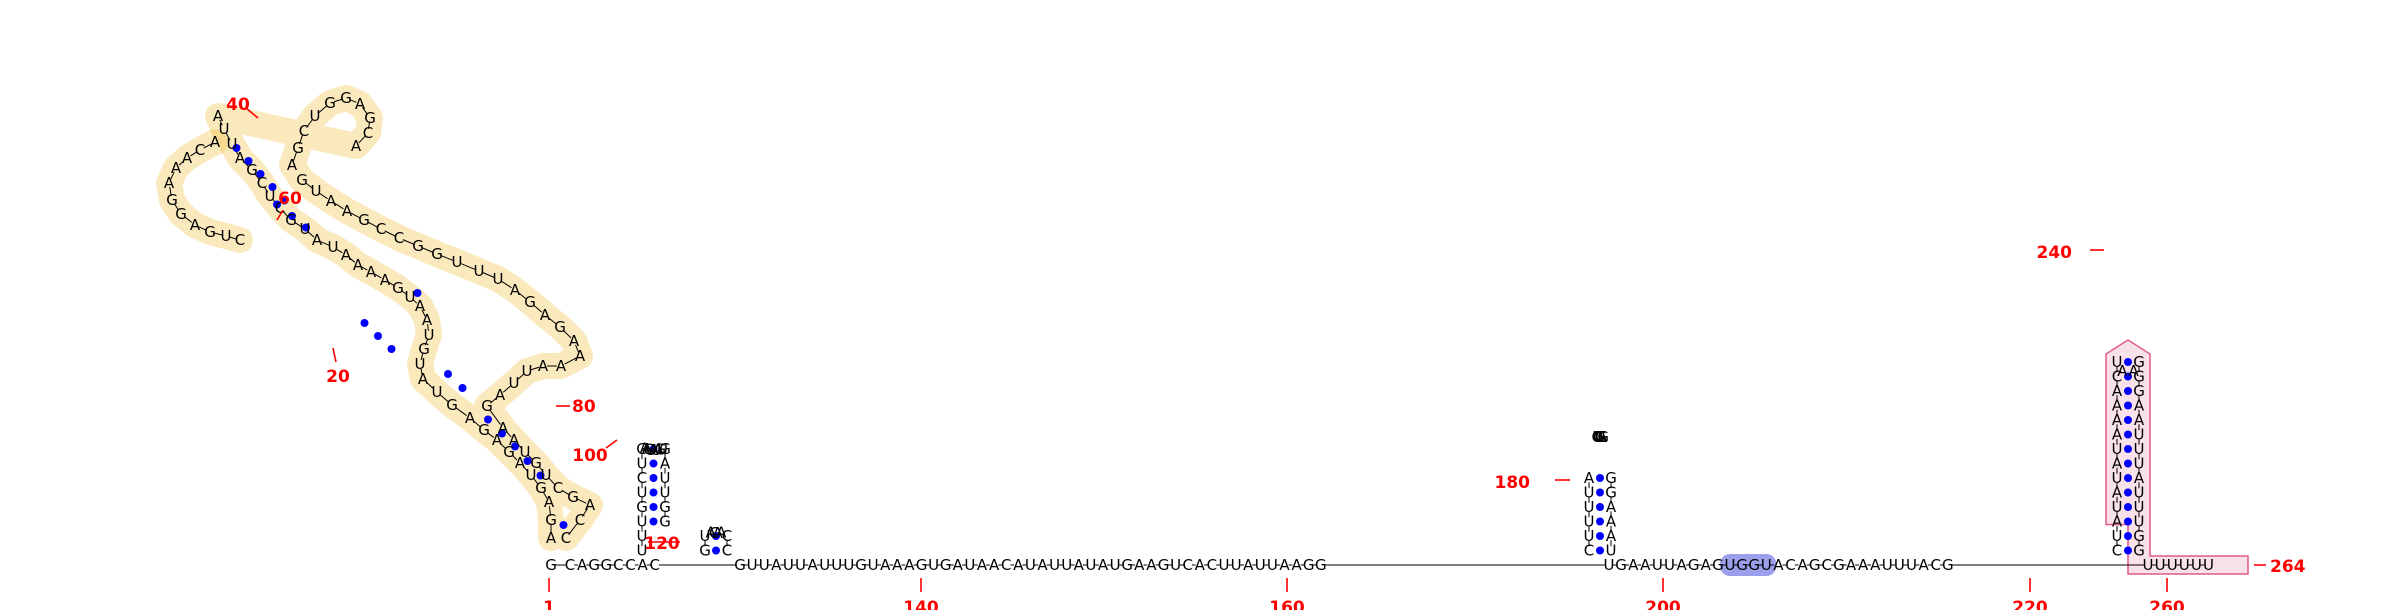 The height and width of the screenshot is (610, 2400). I want to click on position-number: 260, so click(2167, 604).